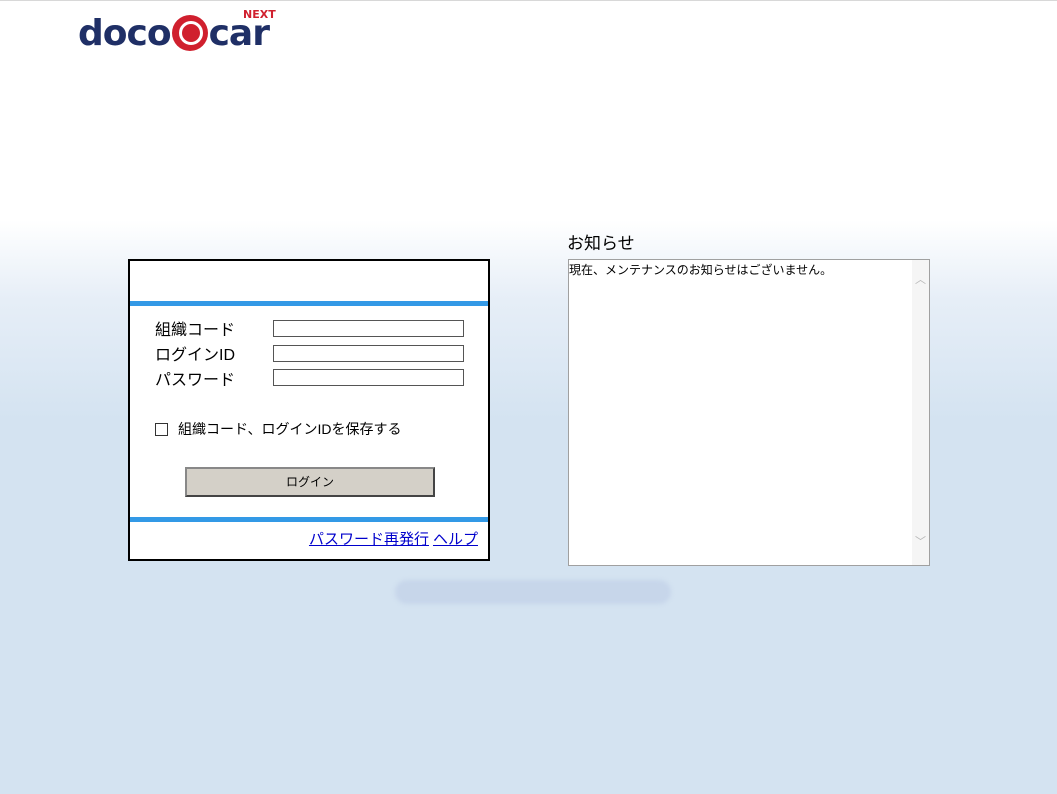  Describe the element at coordinates (289, 429) in the screenshot. I see `save-credentials-label: 組織コード、ログインIDを保存する` at that location.